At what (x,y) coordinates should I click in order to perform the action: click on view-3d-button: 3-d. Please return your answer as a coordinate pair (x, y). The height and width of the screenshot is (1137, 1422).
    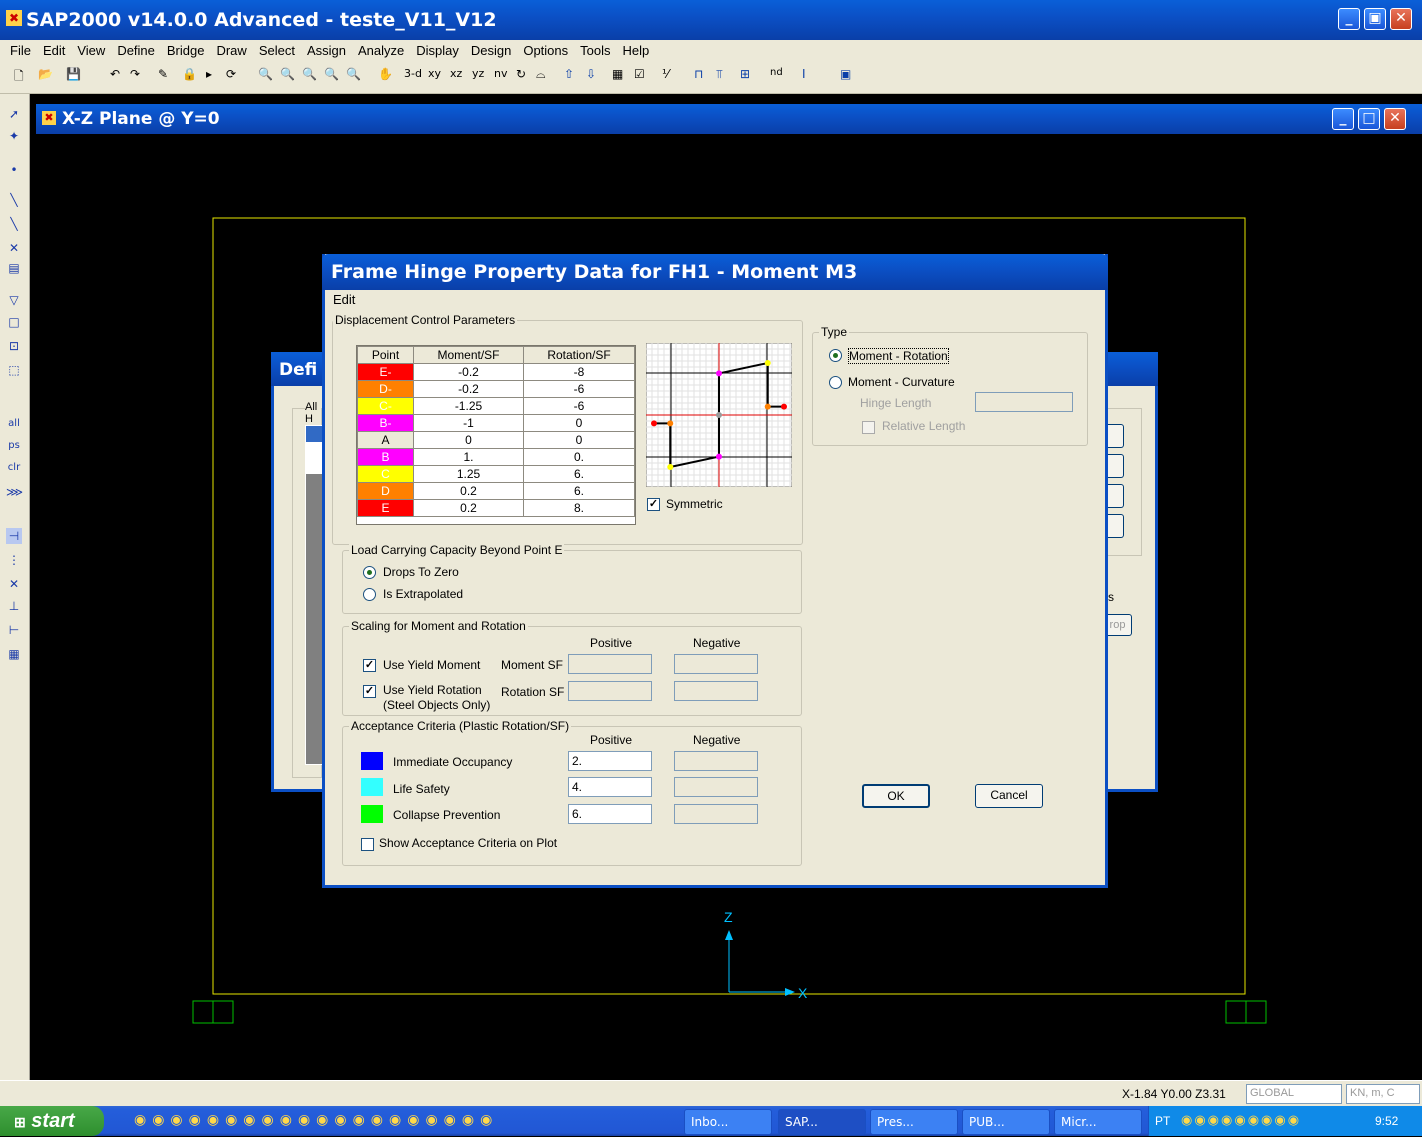
    Looking at the image, I should click on (413, 73).